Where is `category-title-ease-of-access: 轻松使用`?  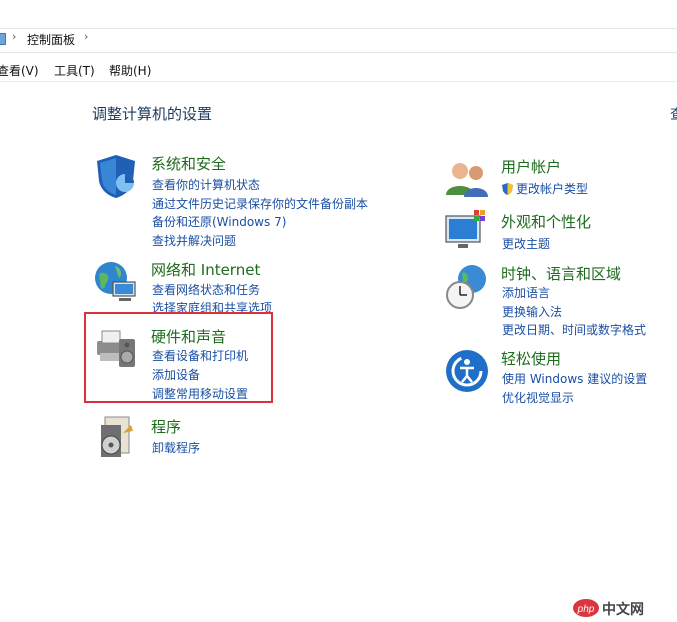
category-title-ease-of-access: 轻松使用 is located at coordinates (531, 358).